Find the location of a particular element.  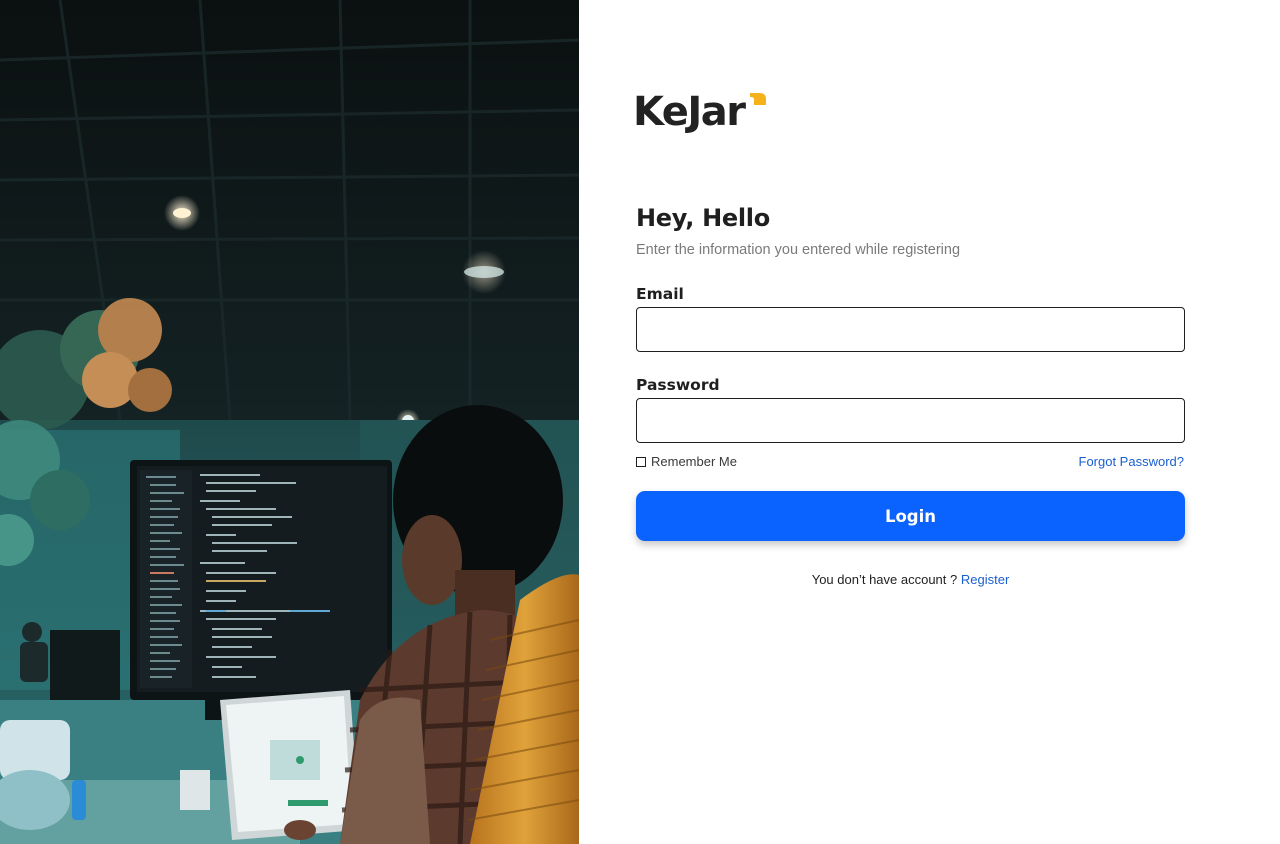

remember-me-checkbox is located at coordinates (641, 462).